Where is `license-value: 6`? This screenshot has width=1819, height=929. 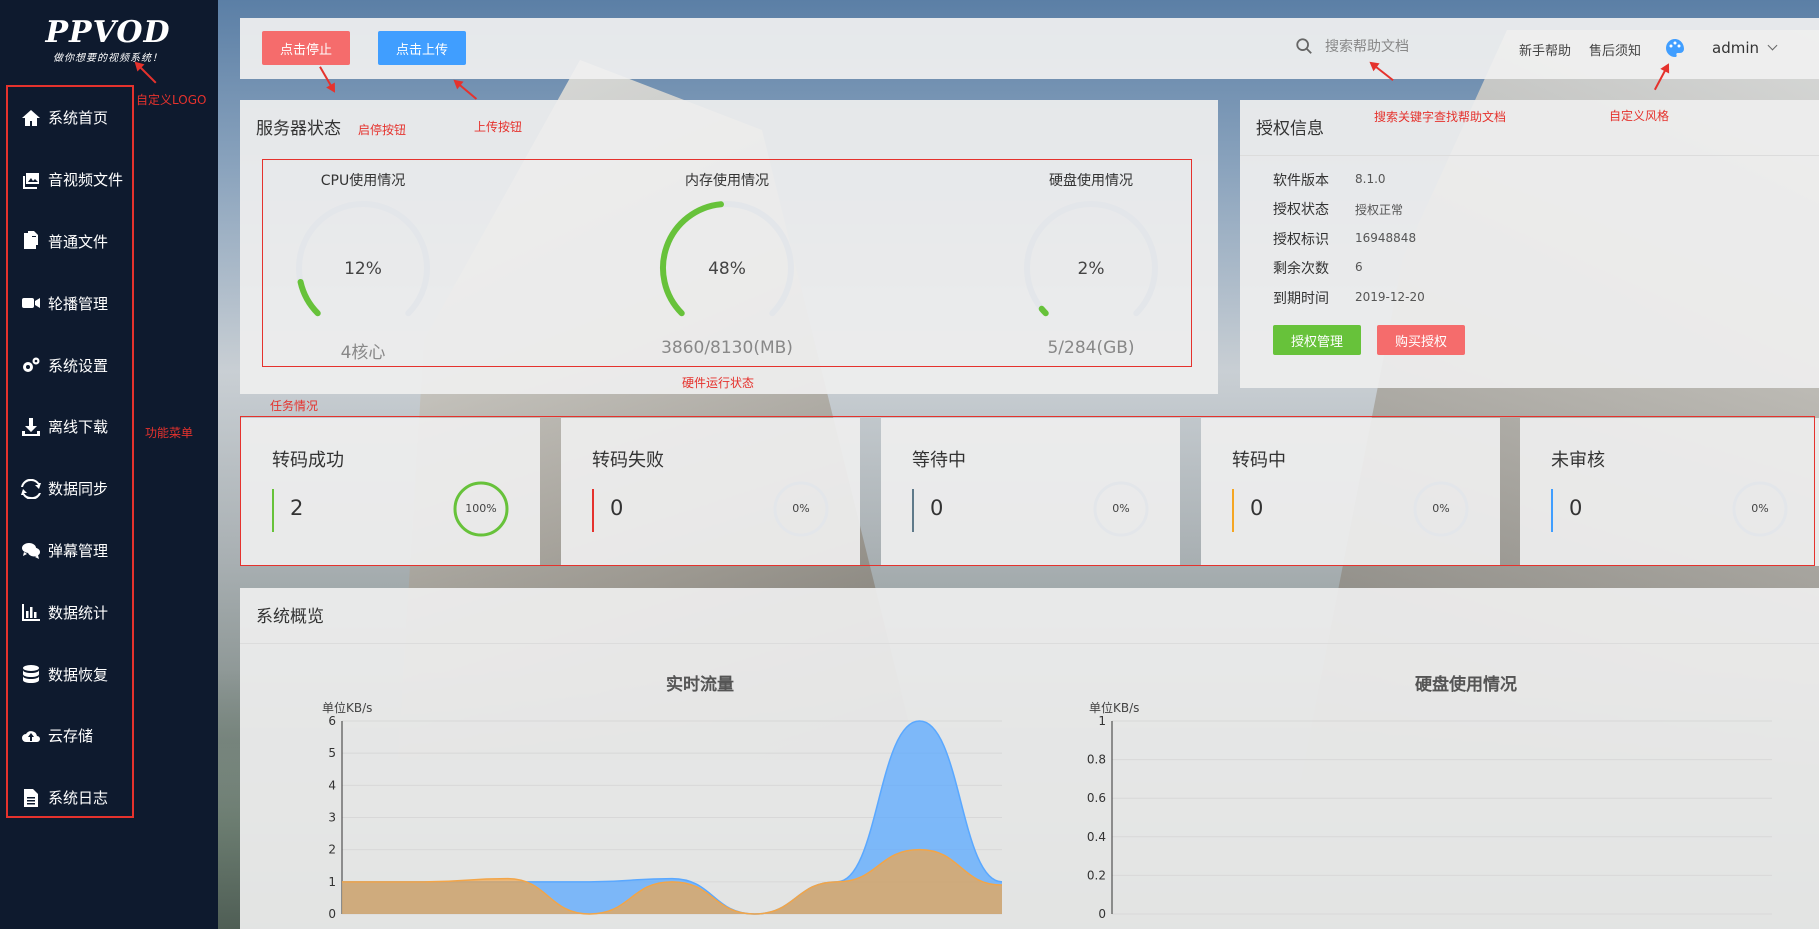
license-value: 6 is located at coordinates (1359, 267).